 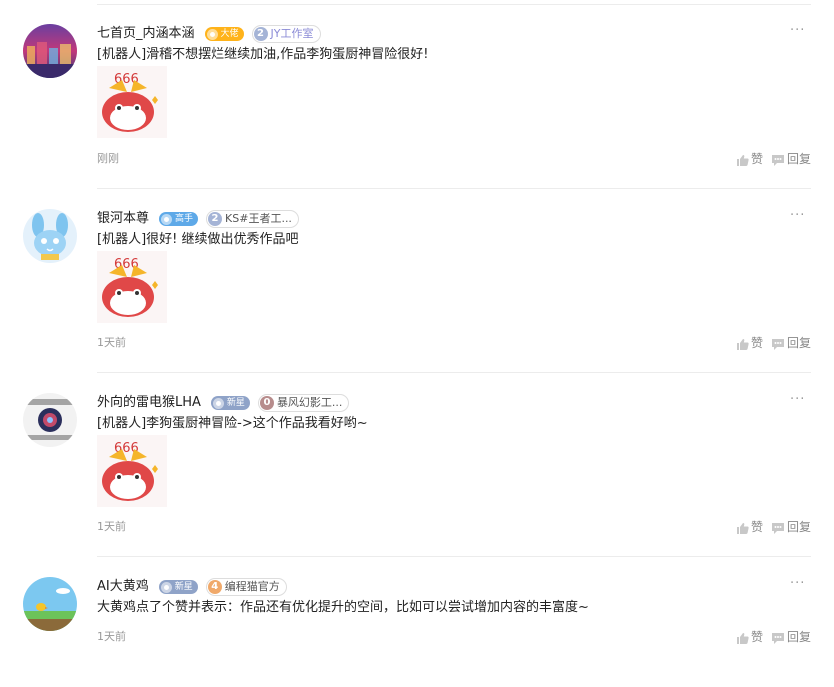 I want to click on studio-name: 编程猫官方, so click(x=252, y=586).